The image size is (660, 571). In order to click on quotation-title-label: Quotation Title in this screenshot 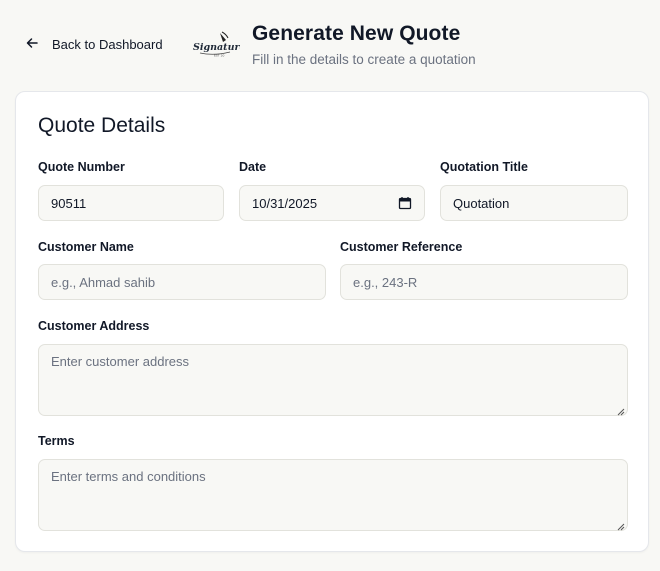, I will do `click(484, 167)`.